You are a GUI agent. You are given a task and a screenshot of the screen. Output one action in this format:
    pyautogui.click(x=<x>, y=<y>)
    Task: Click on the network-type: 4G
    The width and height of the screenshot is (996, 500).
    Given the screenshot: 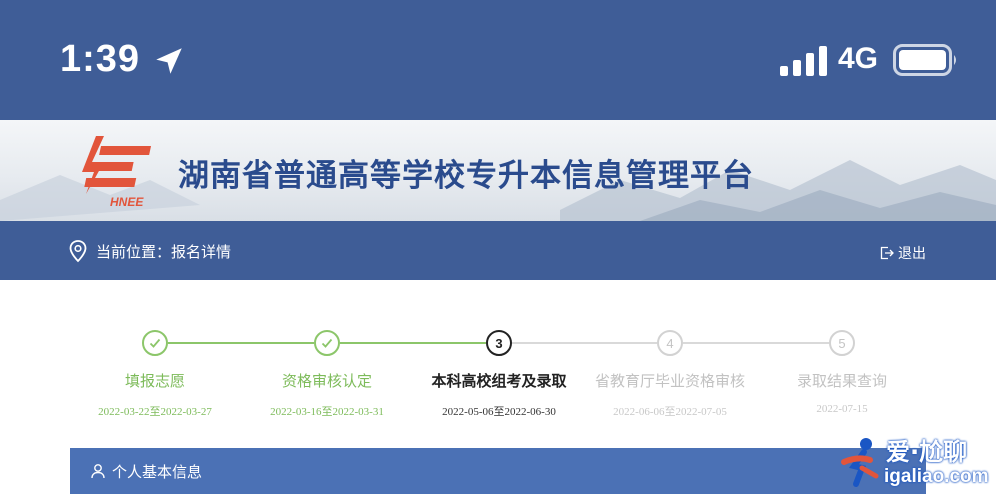 What is the action you would take?
    pyautogui.click(x=858, y=58)
    